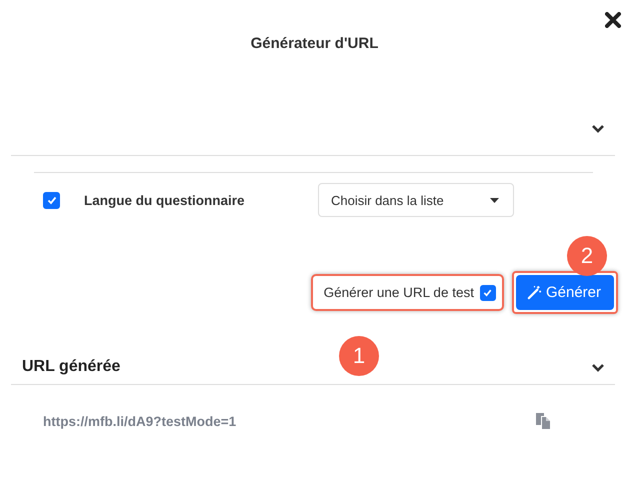 The width and height of the screenshot is (629, 495). I want to click on copy-icon, so click(543, 421).